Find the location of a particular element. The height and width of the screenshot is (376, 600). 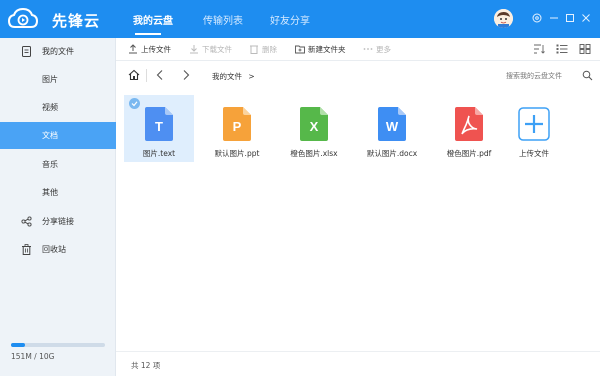

tab-friend-share: 好友分享 is located at coordinates (290, 19).